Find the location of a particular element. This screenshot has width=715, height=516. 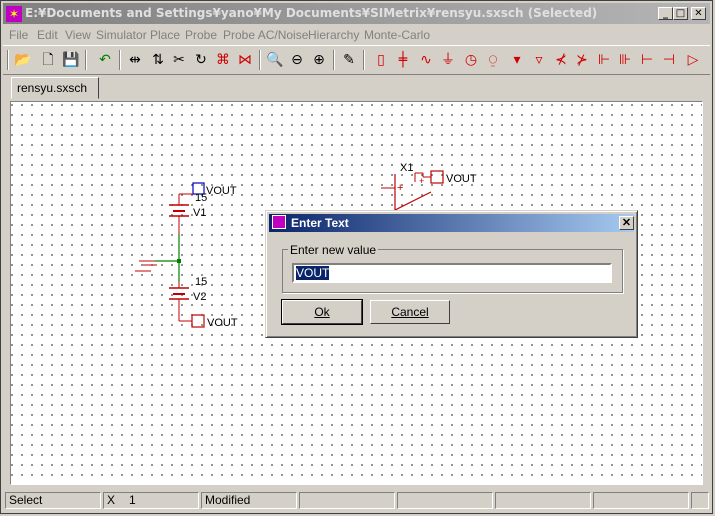

ground-icon: ⏚ is located at coordinates (448, 60).